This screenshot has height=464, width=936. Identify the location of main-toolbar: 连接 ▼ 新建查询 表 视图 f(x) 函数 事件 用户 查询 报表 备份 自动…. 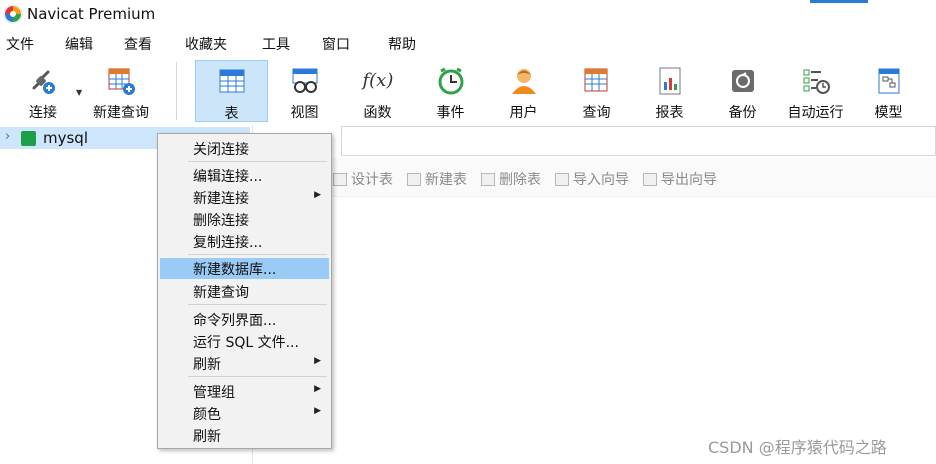
(468, 91).